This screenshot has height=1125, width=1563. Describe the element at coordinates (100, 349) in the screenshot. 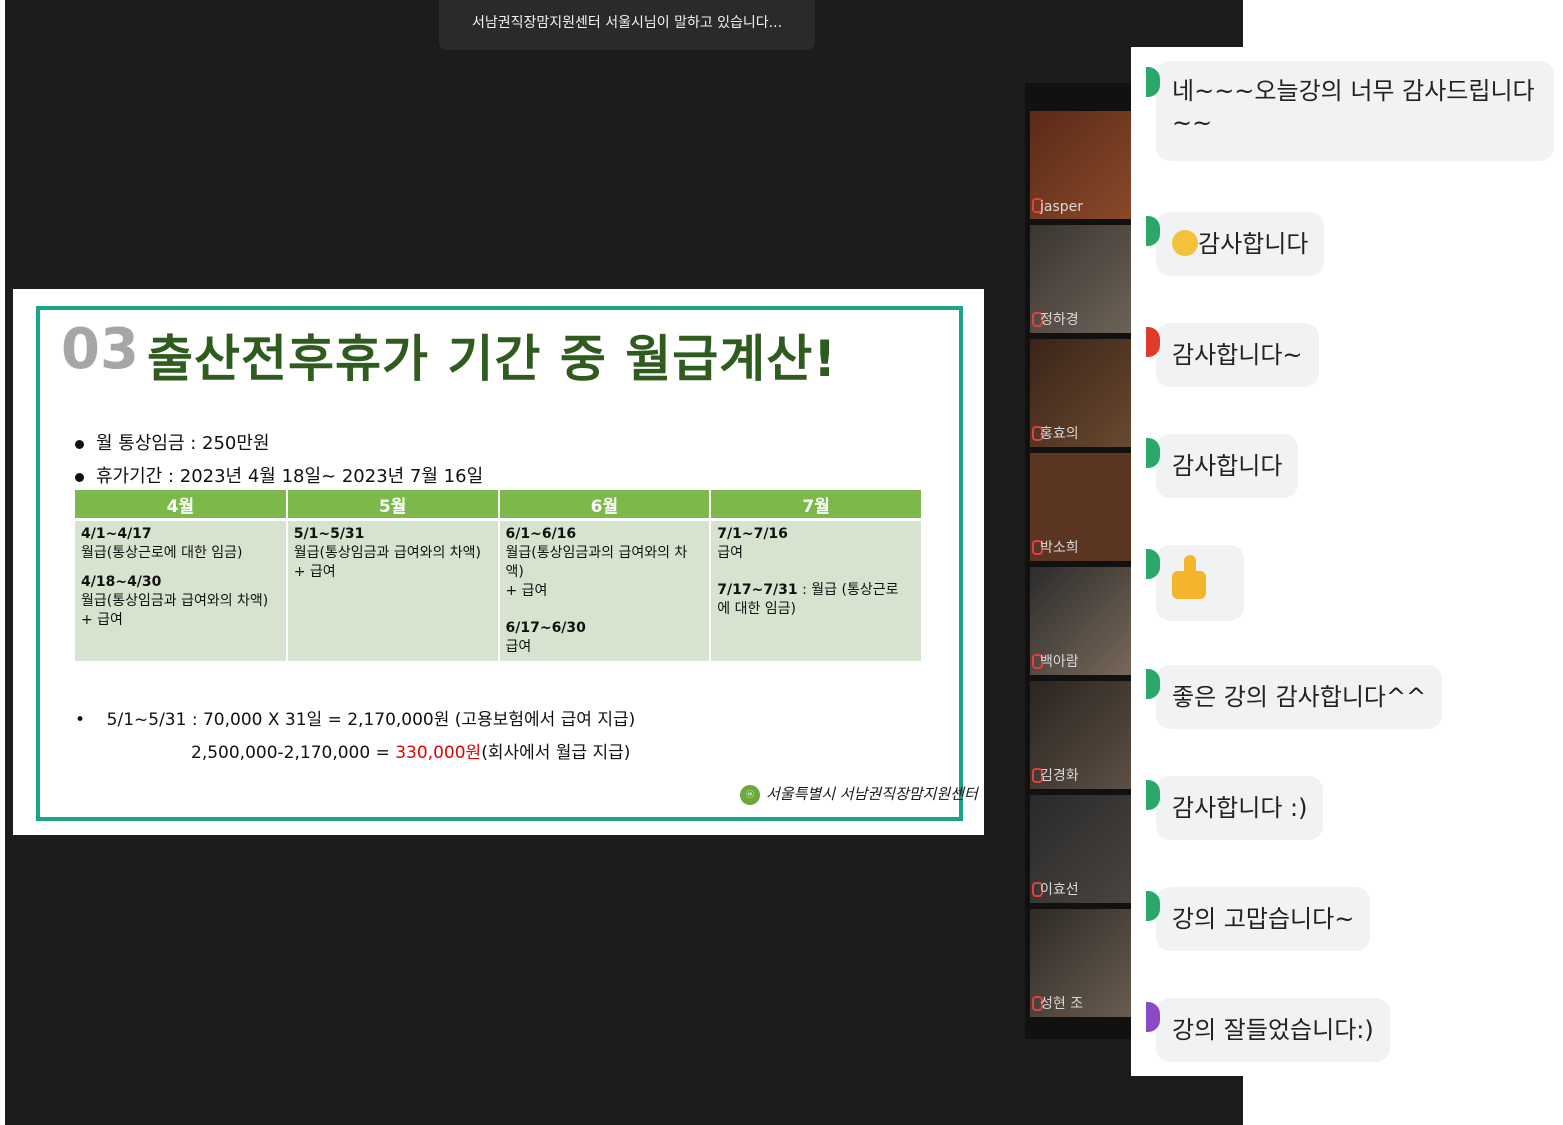

I see `slide-number: 03` at that location.